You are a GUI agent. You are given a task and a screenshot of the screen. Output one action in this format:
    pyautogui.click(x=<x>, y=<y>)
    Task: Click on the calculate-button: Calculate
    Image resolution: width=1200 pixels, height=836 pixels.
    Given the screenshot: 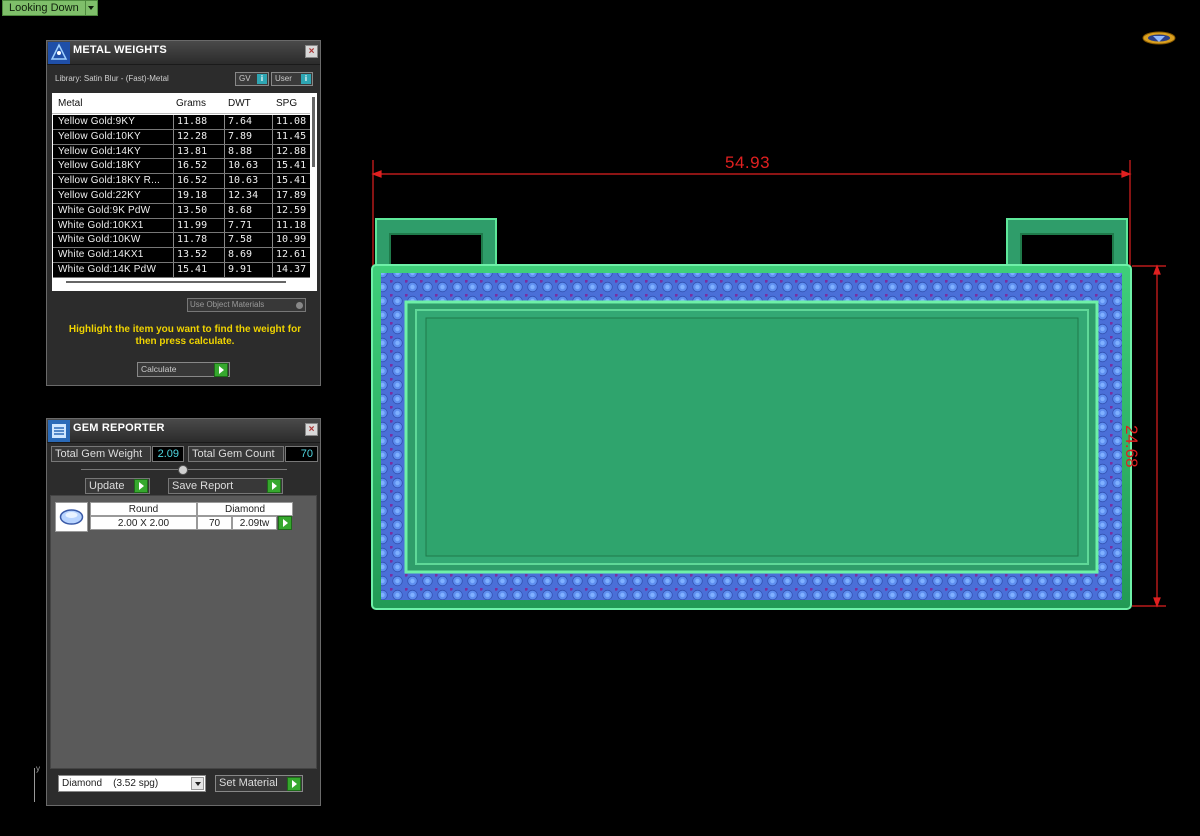 What is the action you would take?
    pyautogui.click(x=183, y=369)
    